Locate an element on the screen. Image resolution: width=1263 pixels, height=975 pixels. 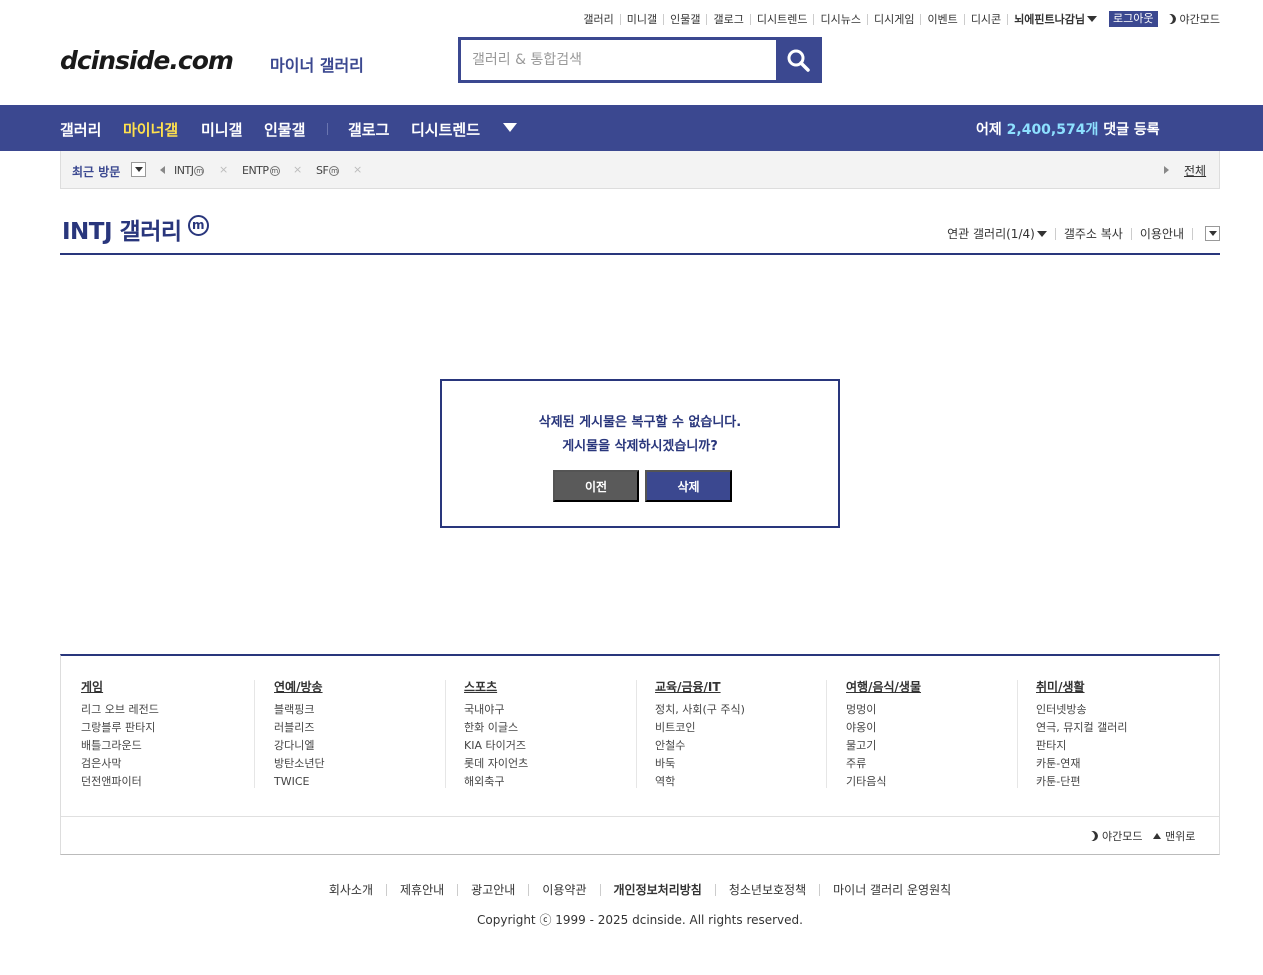
category-link: 야옹이 is located at coordinates (936, 728).